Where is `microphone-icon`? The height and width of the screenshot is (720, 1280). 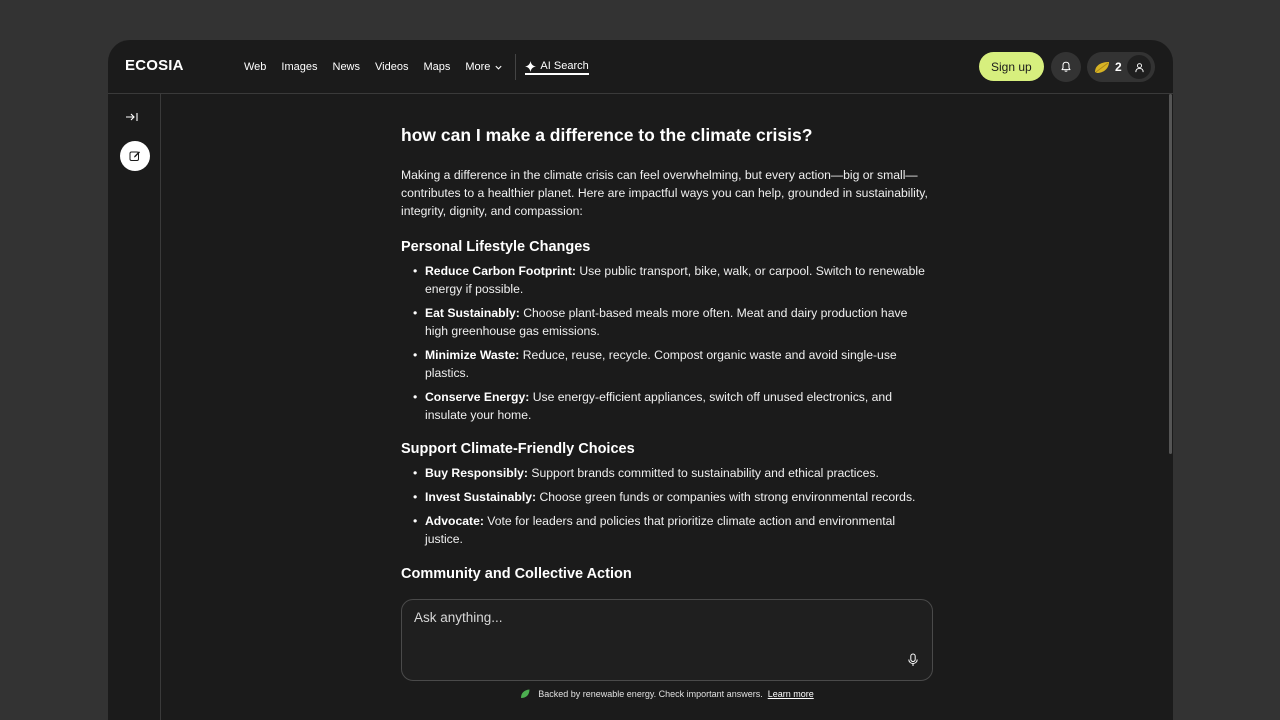 microphone-icon is located at coordinates (913, 660).